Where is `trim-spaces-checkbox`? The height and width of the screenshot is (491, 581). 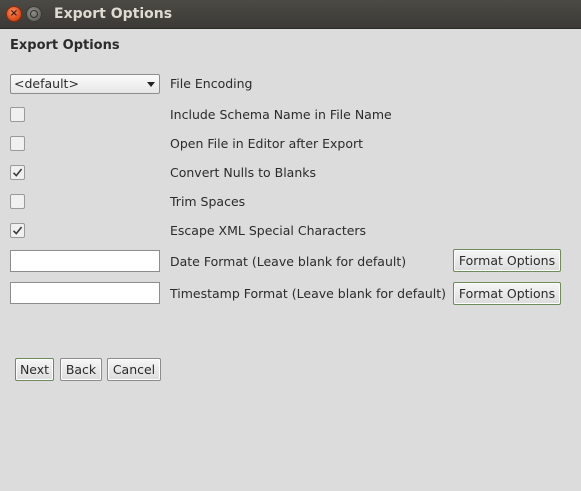
trim-spaces-checkbox is located at coordinates (17, 201).